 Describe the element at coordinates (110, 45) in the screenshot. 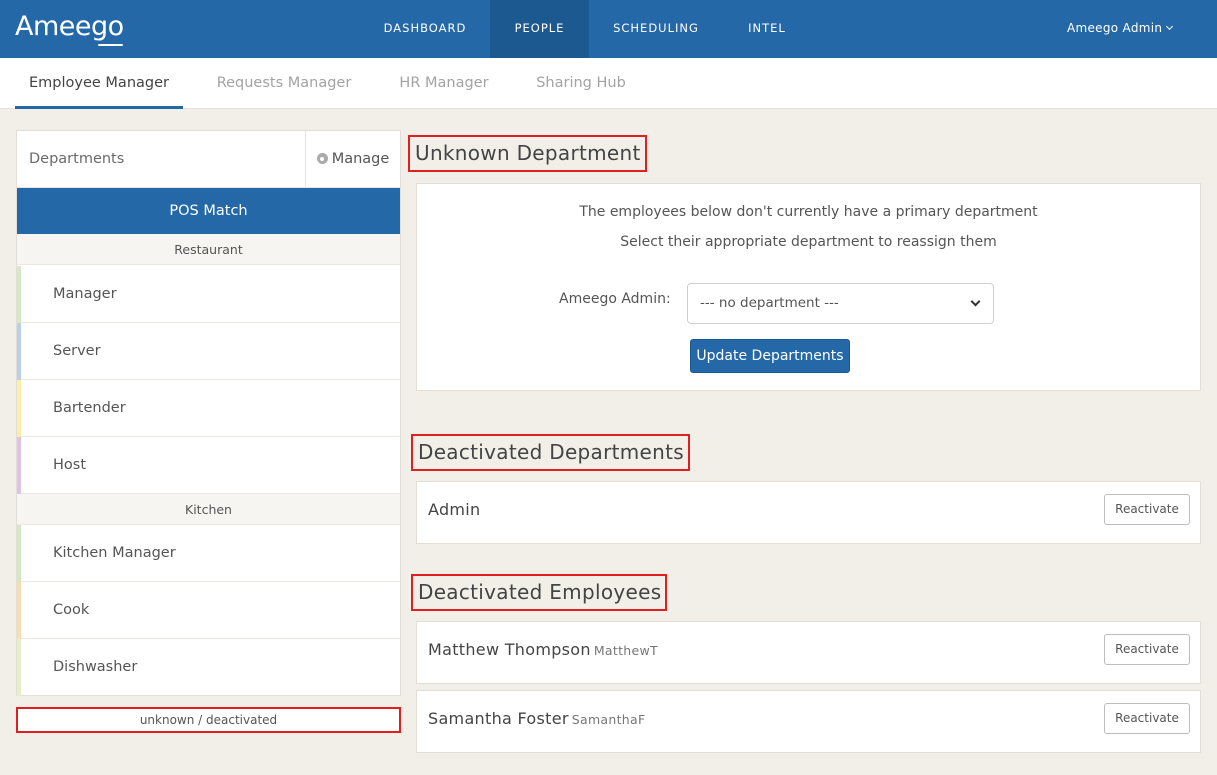

I see `logo-underline-decoration` at that location.